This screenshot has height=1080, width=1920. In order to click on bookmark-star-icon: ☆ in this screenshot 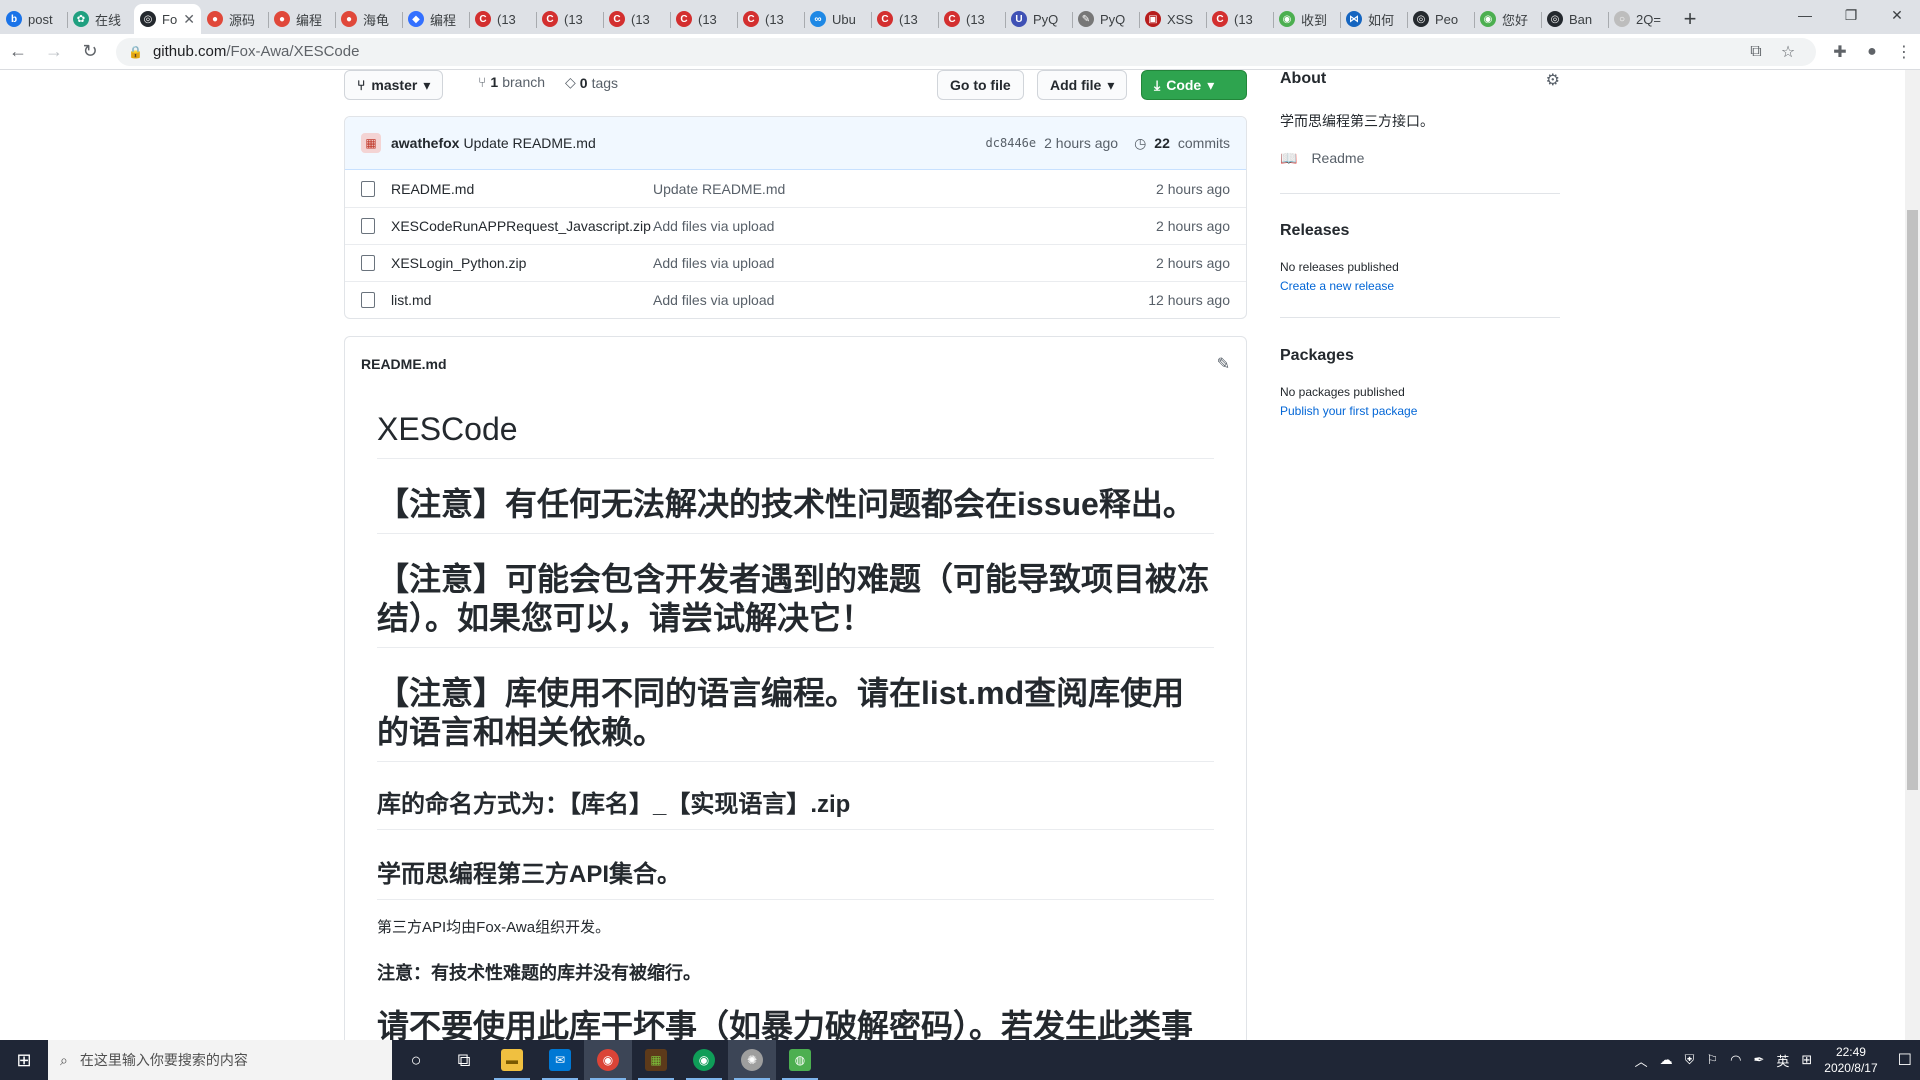, I will do `click(1788, 52)`.